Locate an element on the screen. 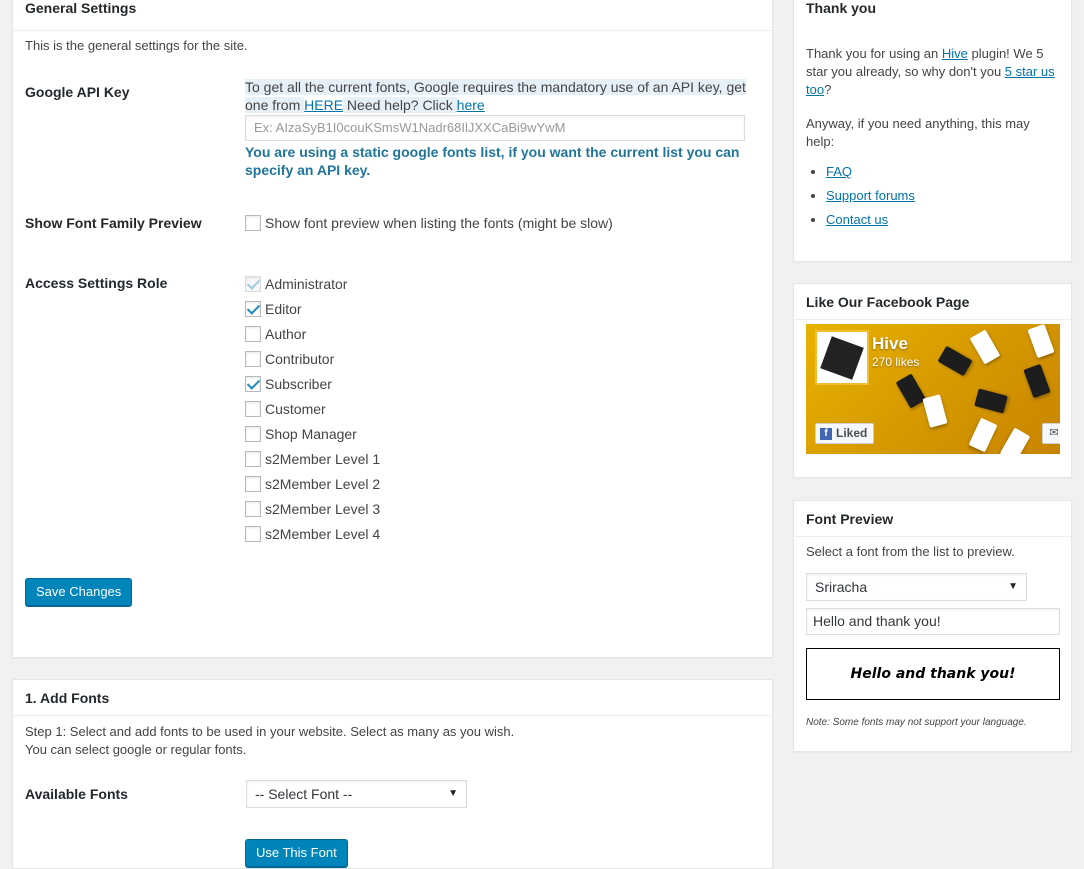 The width and height of the screenshot is (1084, 869). faq-link: FAQ is located at coordinates (839, 171).